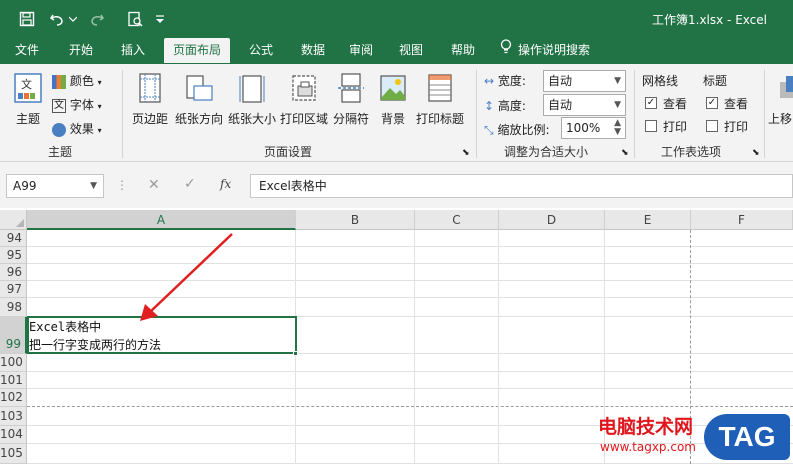 This screenshot has width=793, height=464. What do you see at coordinates (393, 88) in the screenshot?
I see `background-icon` at bounding box center [393, 88].